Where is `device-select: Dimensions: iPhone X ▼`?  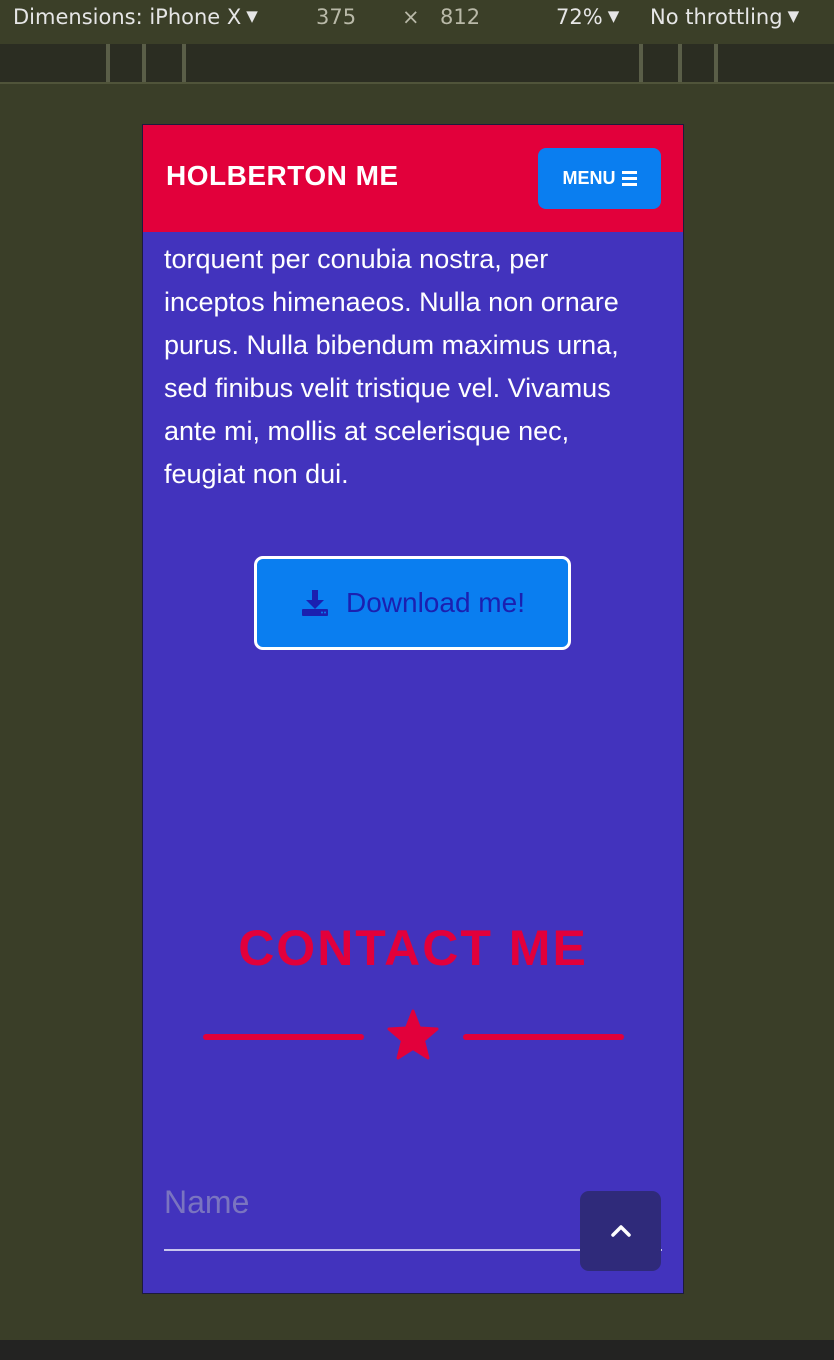
device-select: Dimensions: iPhone X ▼ is located at coordinates (135, 17).